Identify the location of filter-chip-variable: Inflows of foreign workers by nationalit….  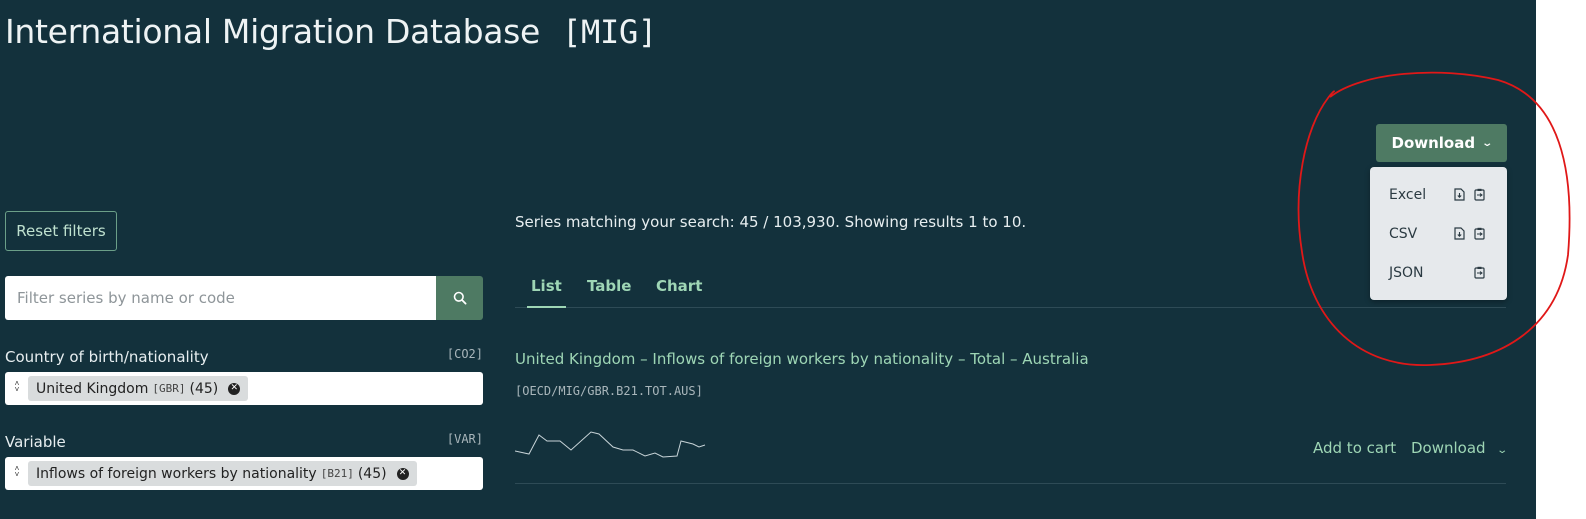
(222, 473).